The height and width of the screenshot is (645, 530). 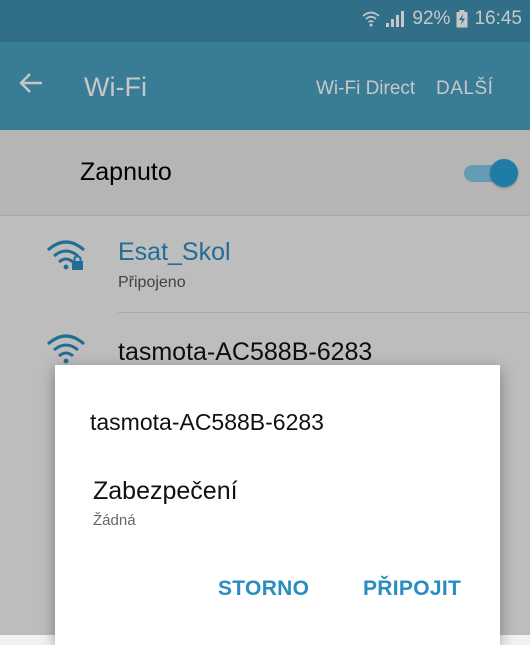 I want to click on connect-button: PŘIPOJIT, so click(x=412, y=589).